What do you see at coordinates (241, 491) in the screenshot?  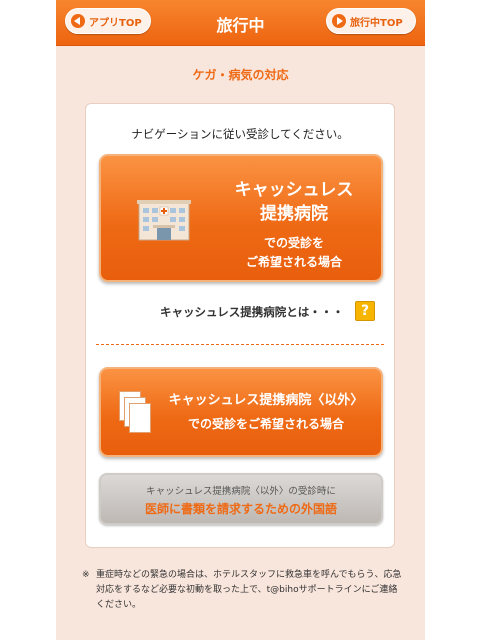 I see `phrase-button-line1: キャッシュレス提携病院〈以外〉の受診時に` at bounding box center [241, 491].